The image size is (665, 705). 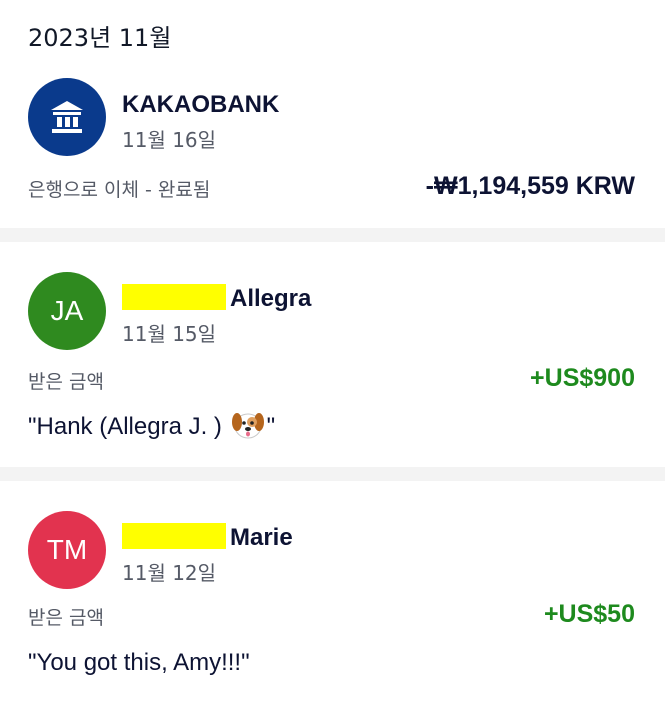 I want to click on transaction-name-visible: Allegra, so click(x=271, y=298).